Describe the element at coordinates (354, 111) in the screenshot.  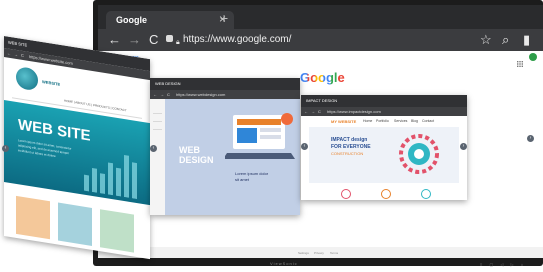
I see `card-url: https://www.impactdesign.com` at that location.